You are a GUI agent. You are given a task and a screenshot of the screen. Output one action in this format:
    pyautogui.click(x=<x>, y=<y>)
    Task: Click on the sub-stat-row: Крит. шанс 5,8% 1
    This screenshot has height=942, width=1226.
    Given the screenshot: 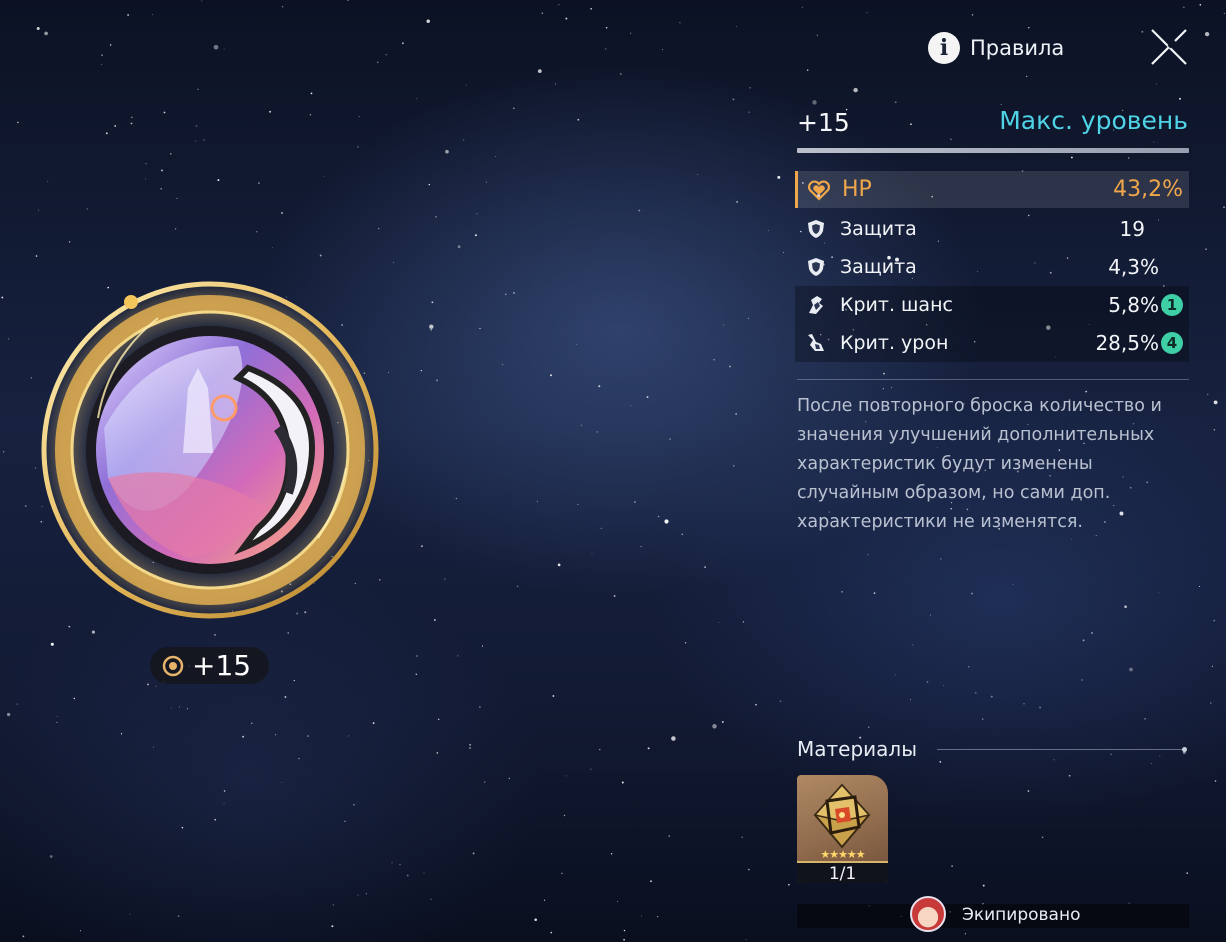 What is the action you would take?
    pyautogui.click(x=992, y=305)
    